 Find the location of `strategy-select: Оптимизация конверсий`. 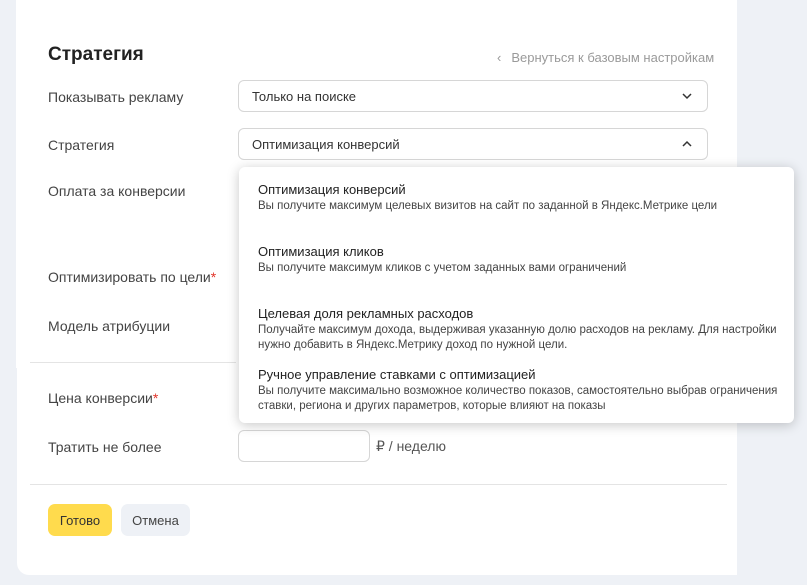

strategy-select: Оптимизация конверсий is located at coordinates (473, 144).